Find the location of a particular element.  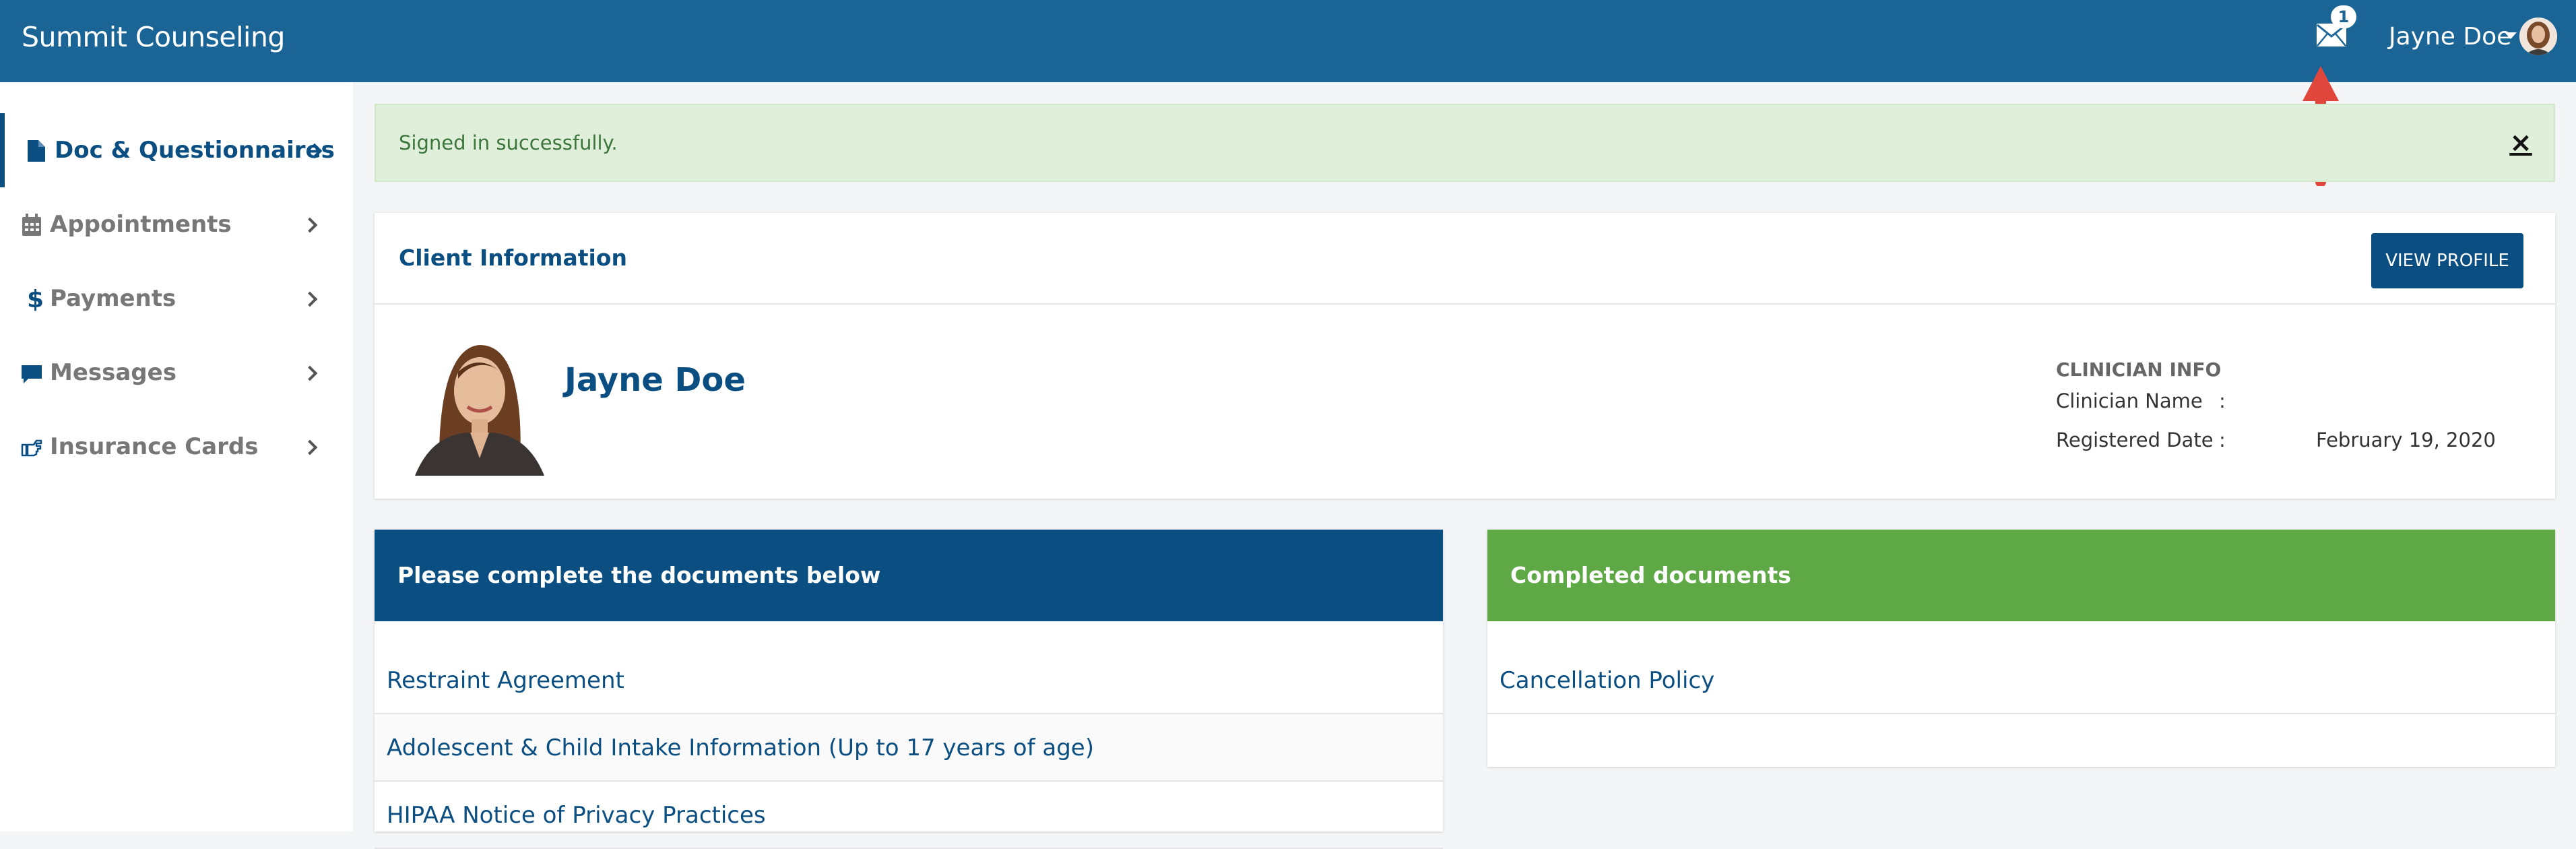

registered-date-label: Registered Date is located at coordinates (2135, 440).